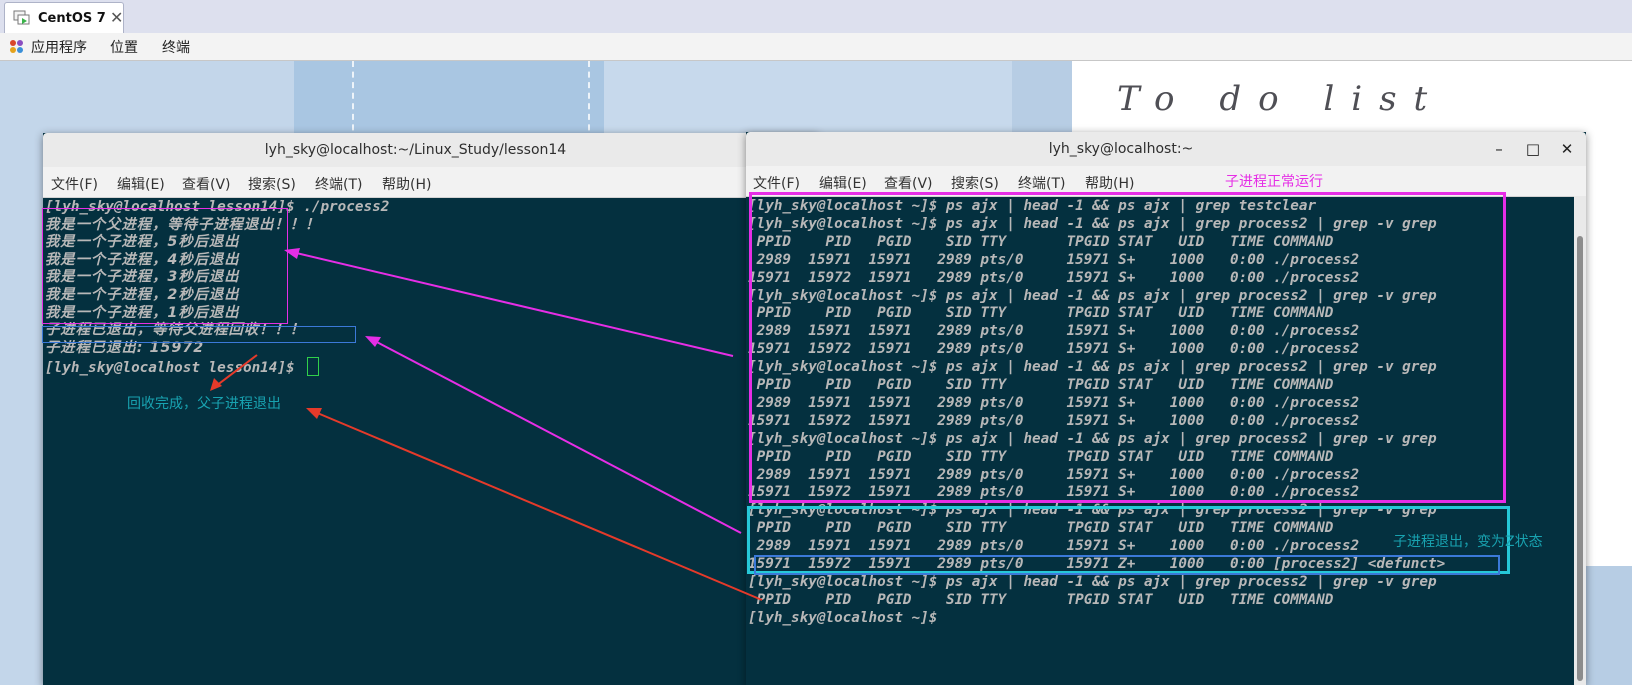 The image size is (1632, 685). I want to click on terminal-menu-bar: 文件(F) 编辑(E) 查看(V) 搜索(S) 终端(T) 帮助(H), so click(430, 182).